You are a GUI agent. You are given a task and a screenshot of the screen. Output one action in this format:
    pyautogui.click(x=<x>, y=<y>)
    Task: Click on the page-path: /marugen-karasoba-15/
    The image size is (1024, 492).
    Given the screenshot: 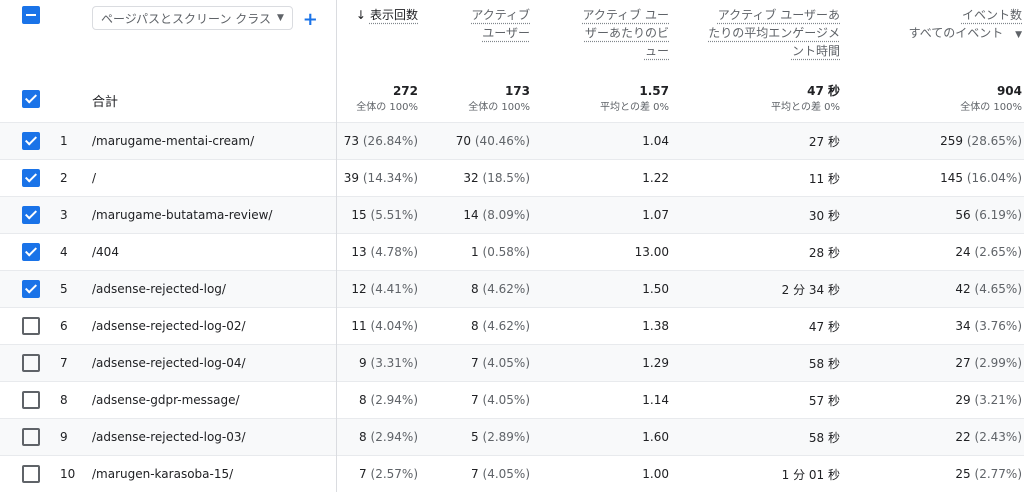 What is the action you would take?
    pyautogui.click(x=207, y=473)
    